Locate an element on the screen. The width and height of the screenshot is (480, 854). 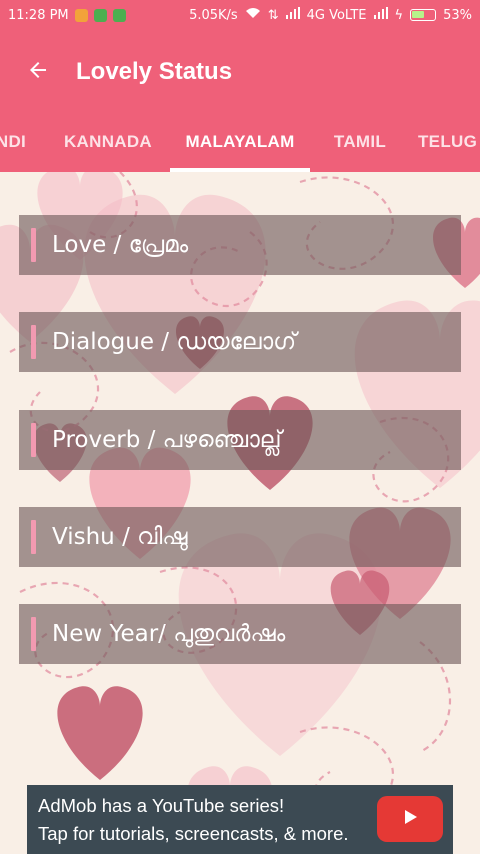
play-icon is located at coordinates (410, 819).